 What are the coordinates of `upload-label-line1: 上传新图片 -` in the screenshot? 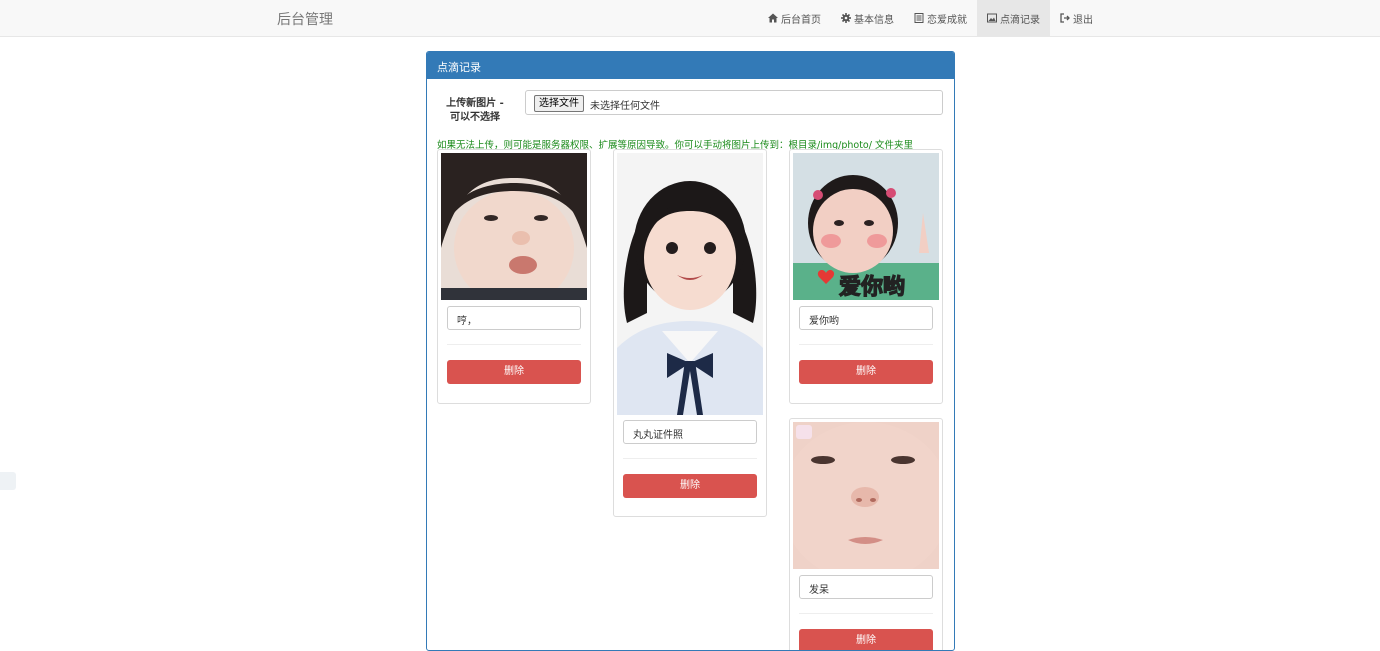 It's located at (475, 103).